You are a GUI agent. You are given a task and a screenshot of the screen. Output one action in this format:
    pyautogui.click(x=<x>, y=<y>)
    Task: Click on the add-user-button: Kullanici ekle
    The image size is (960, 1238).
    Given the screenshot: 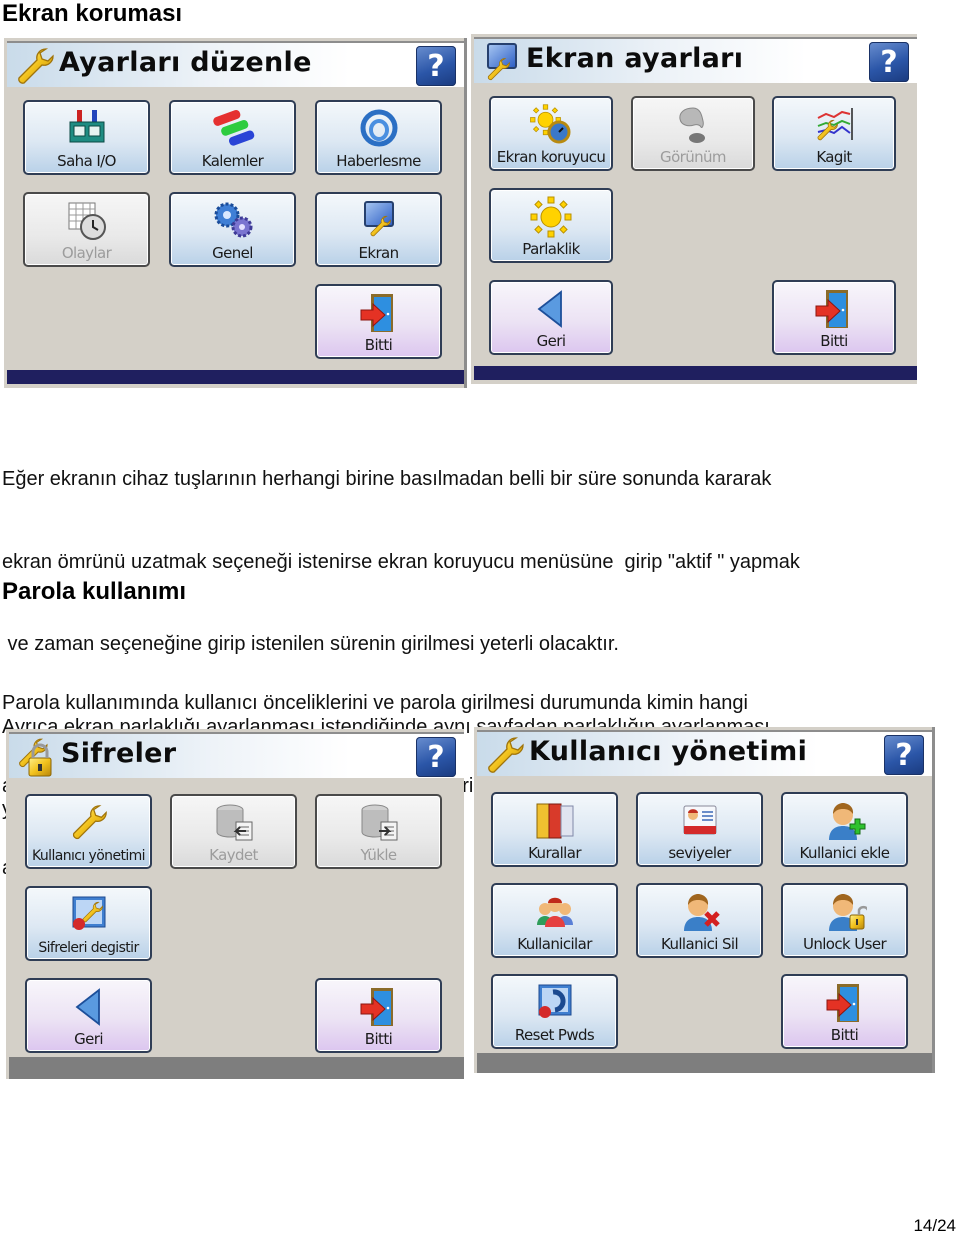 What is the action you would take?
    pyautogui.click(x=844, y=829)
    